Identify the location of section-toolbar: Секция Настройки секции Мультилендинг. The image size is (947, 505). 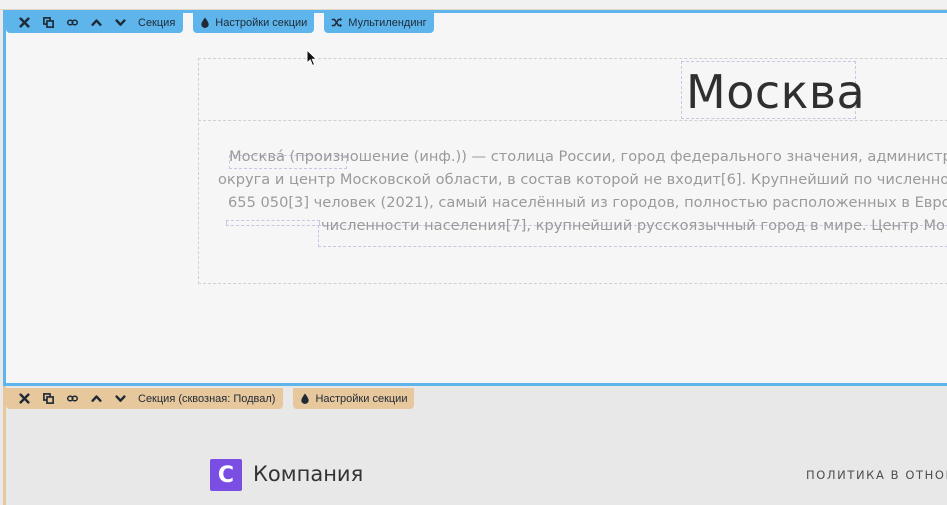
(220, 22).